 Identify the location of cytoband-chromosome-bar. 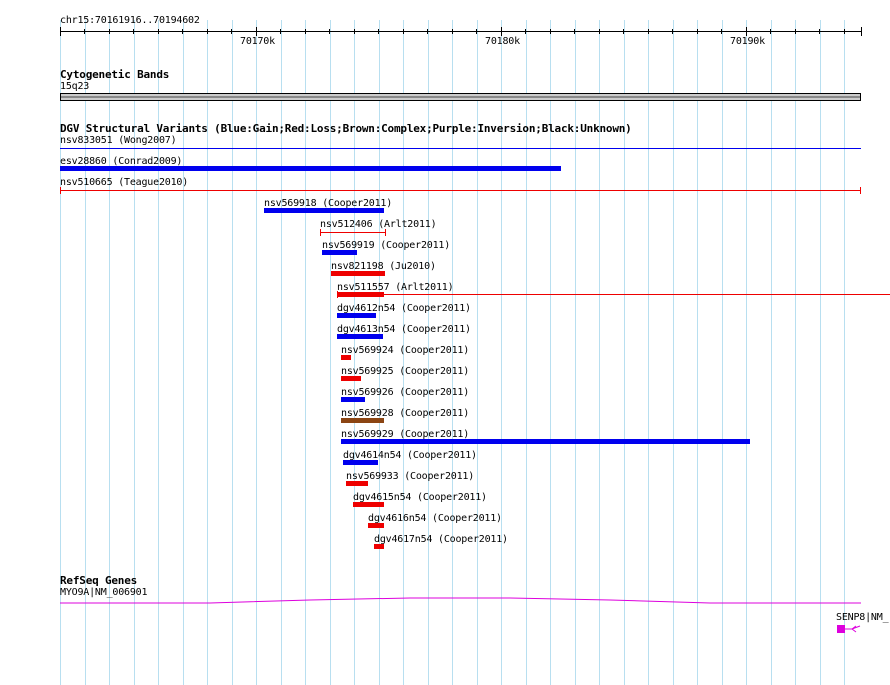
(460, 97).